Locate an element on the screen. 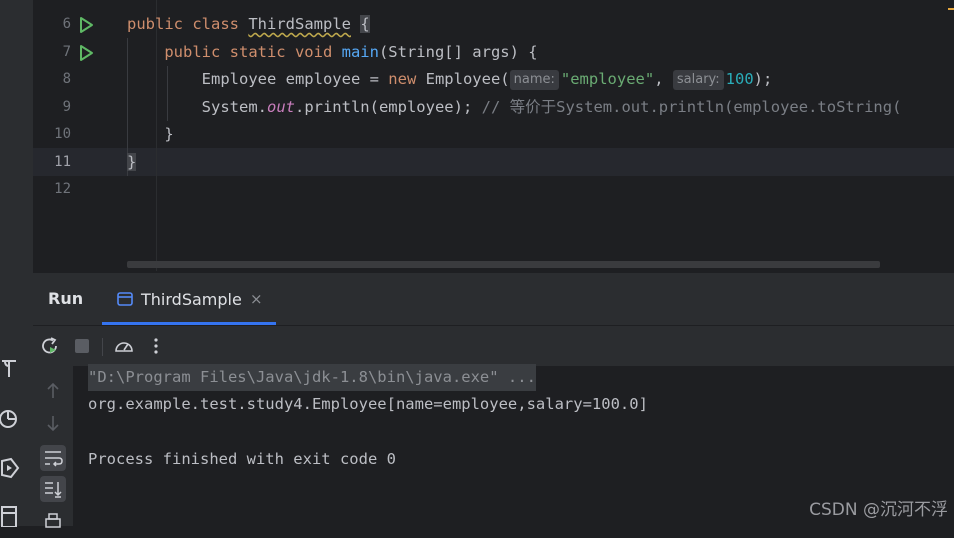 This screenshot has height=538, width=954. static-field: out is located at coordinates (280, 106).